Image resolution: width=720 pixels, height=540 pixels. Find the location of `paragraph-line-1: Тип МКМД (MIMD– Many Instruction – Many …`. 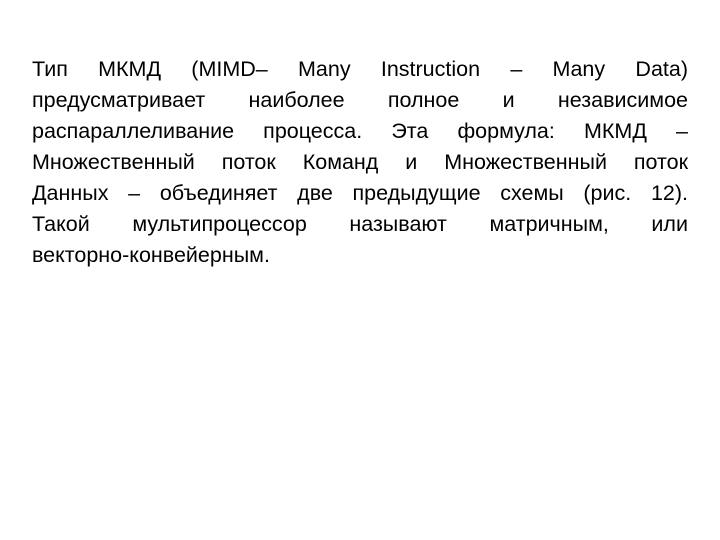

paragraph-line-1: Тип МКМД (MIMD– Many Instruction – Many … is located at coordinates (360, 69).